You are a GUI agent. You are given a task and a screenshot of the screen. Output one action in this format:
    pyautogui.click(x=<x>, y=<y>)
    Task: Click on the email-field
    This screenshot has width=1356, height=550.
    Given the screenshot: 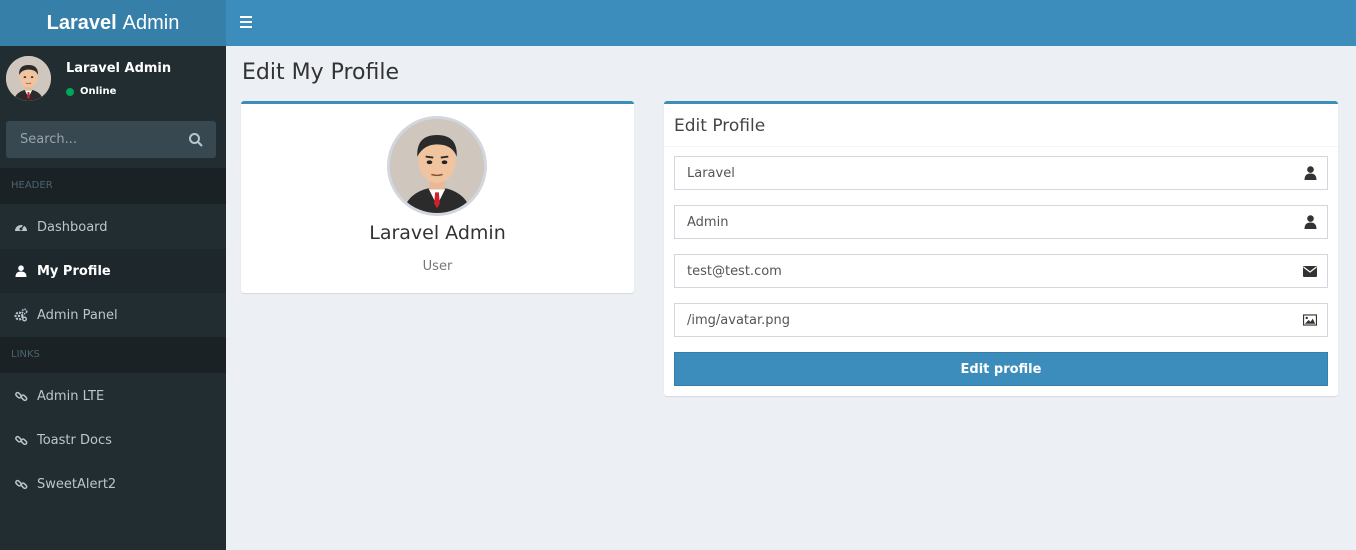 What is the action you would take?
    pyautogui.click(x=1001, y=271)
    